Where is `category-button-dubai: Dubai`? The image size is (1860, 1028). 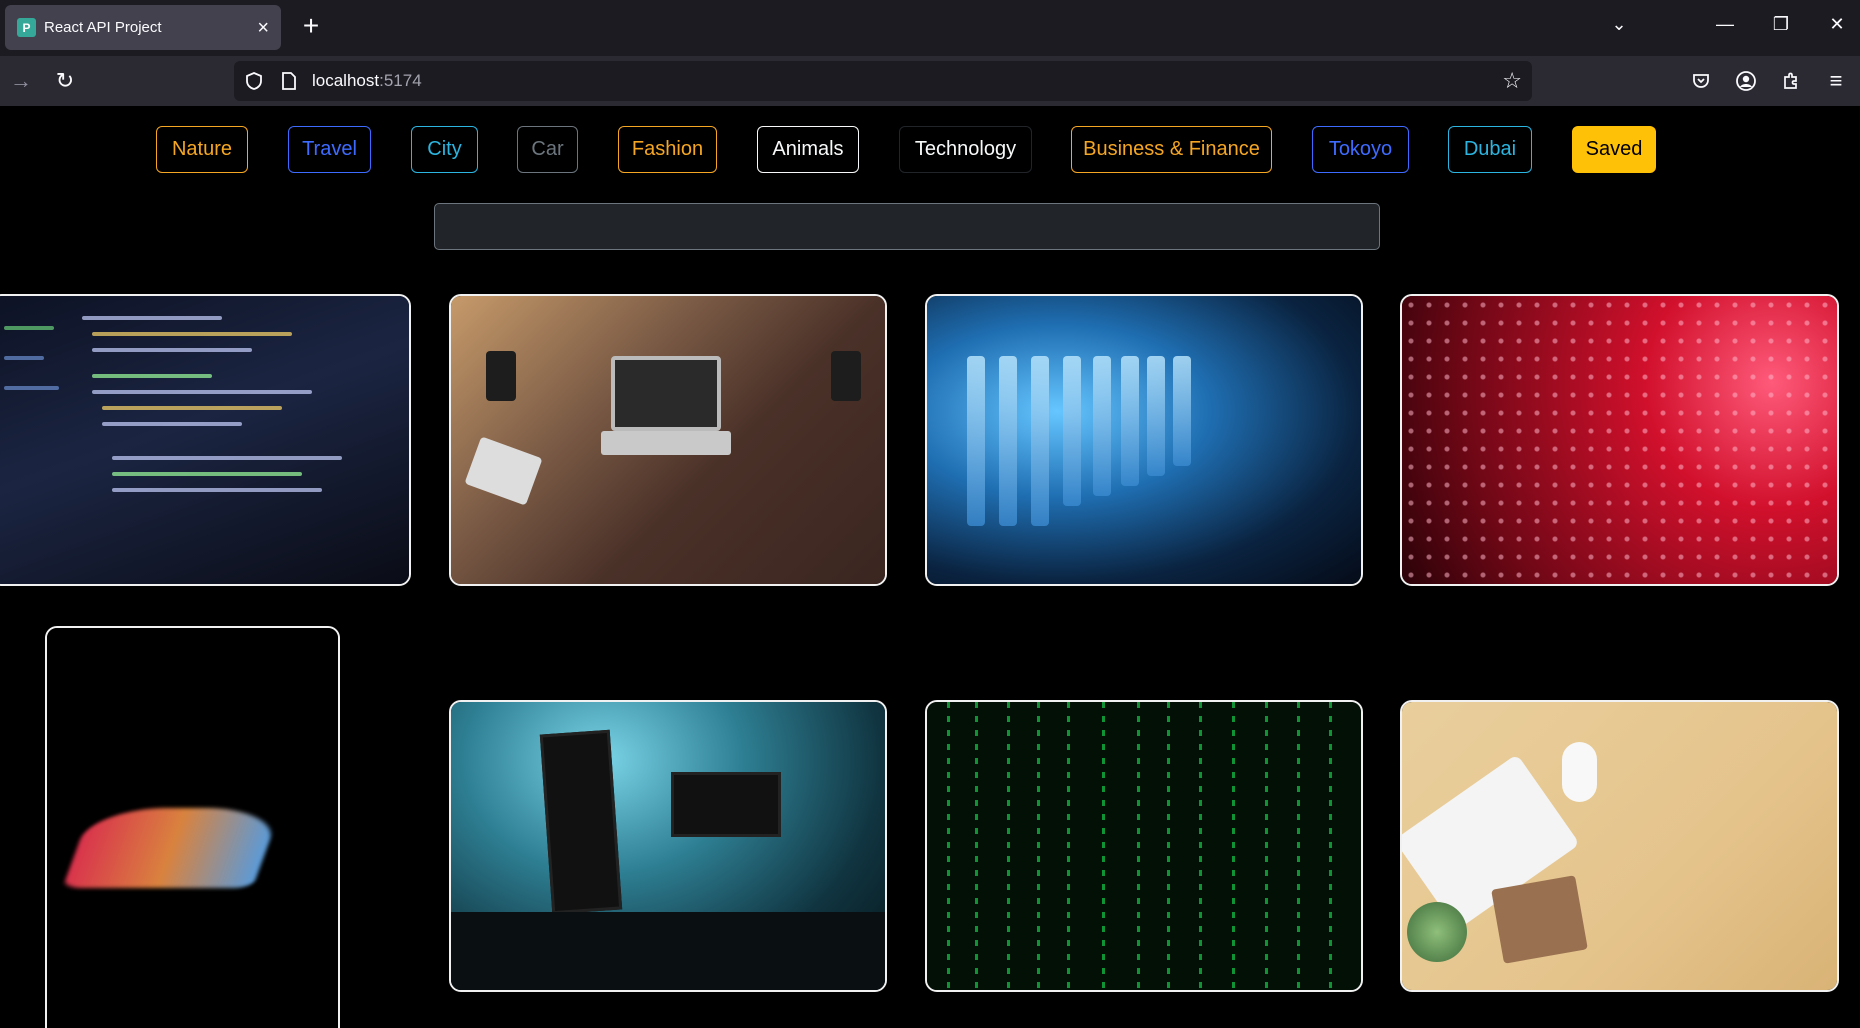 category-button-dubai: Dubai is located at coordinates (1490, 149).